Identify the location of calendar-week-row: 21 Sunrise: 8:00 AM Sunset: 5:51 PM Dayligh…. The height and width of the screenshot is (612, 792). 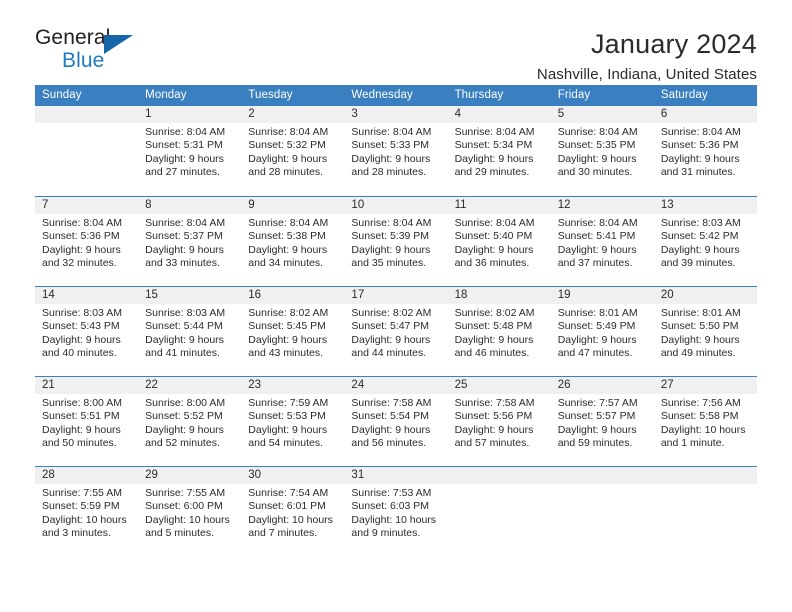
(396, 421).